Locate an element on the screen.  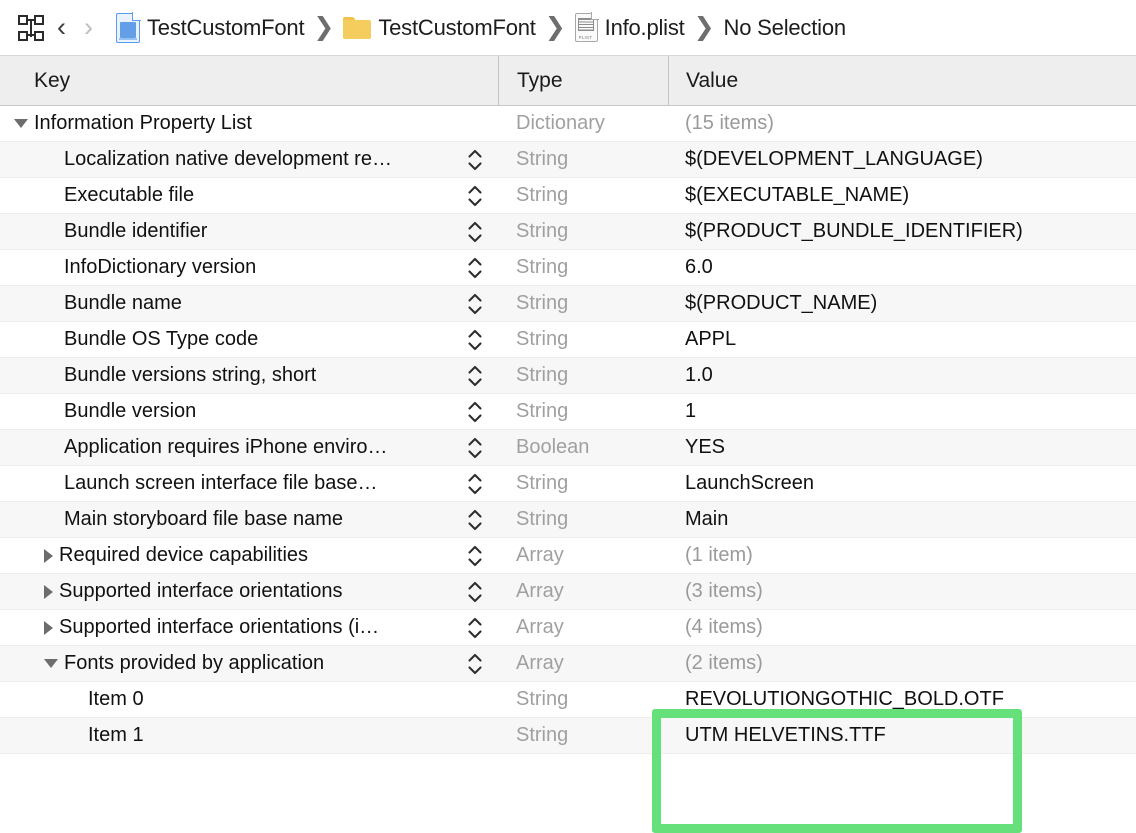
breadcrumb-item-file: PLIST Info.plist is located at coordinates (629, 27).